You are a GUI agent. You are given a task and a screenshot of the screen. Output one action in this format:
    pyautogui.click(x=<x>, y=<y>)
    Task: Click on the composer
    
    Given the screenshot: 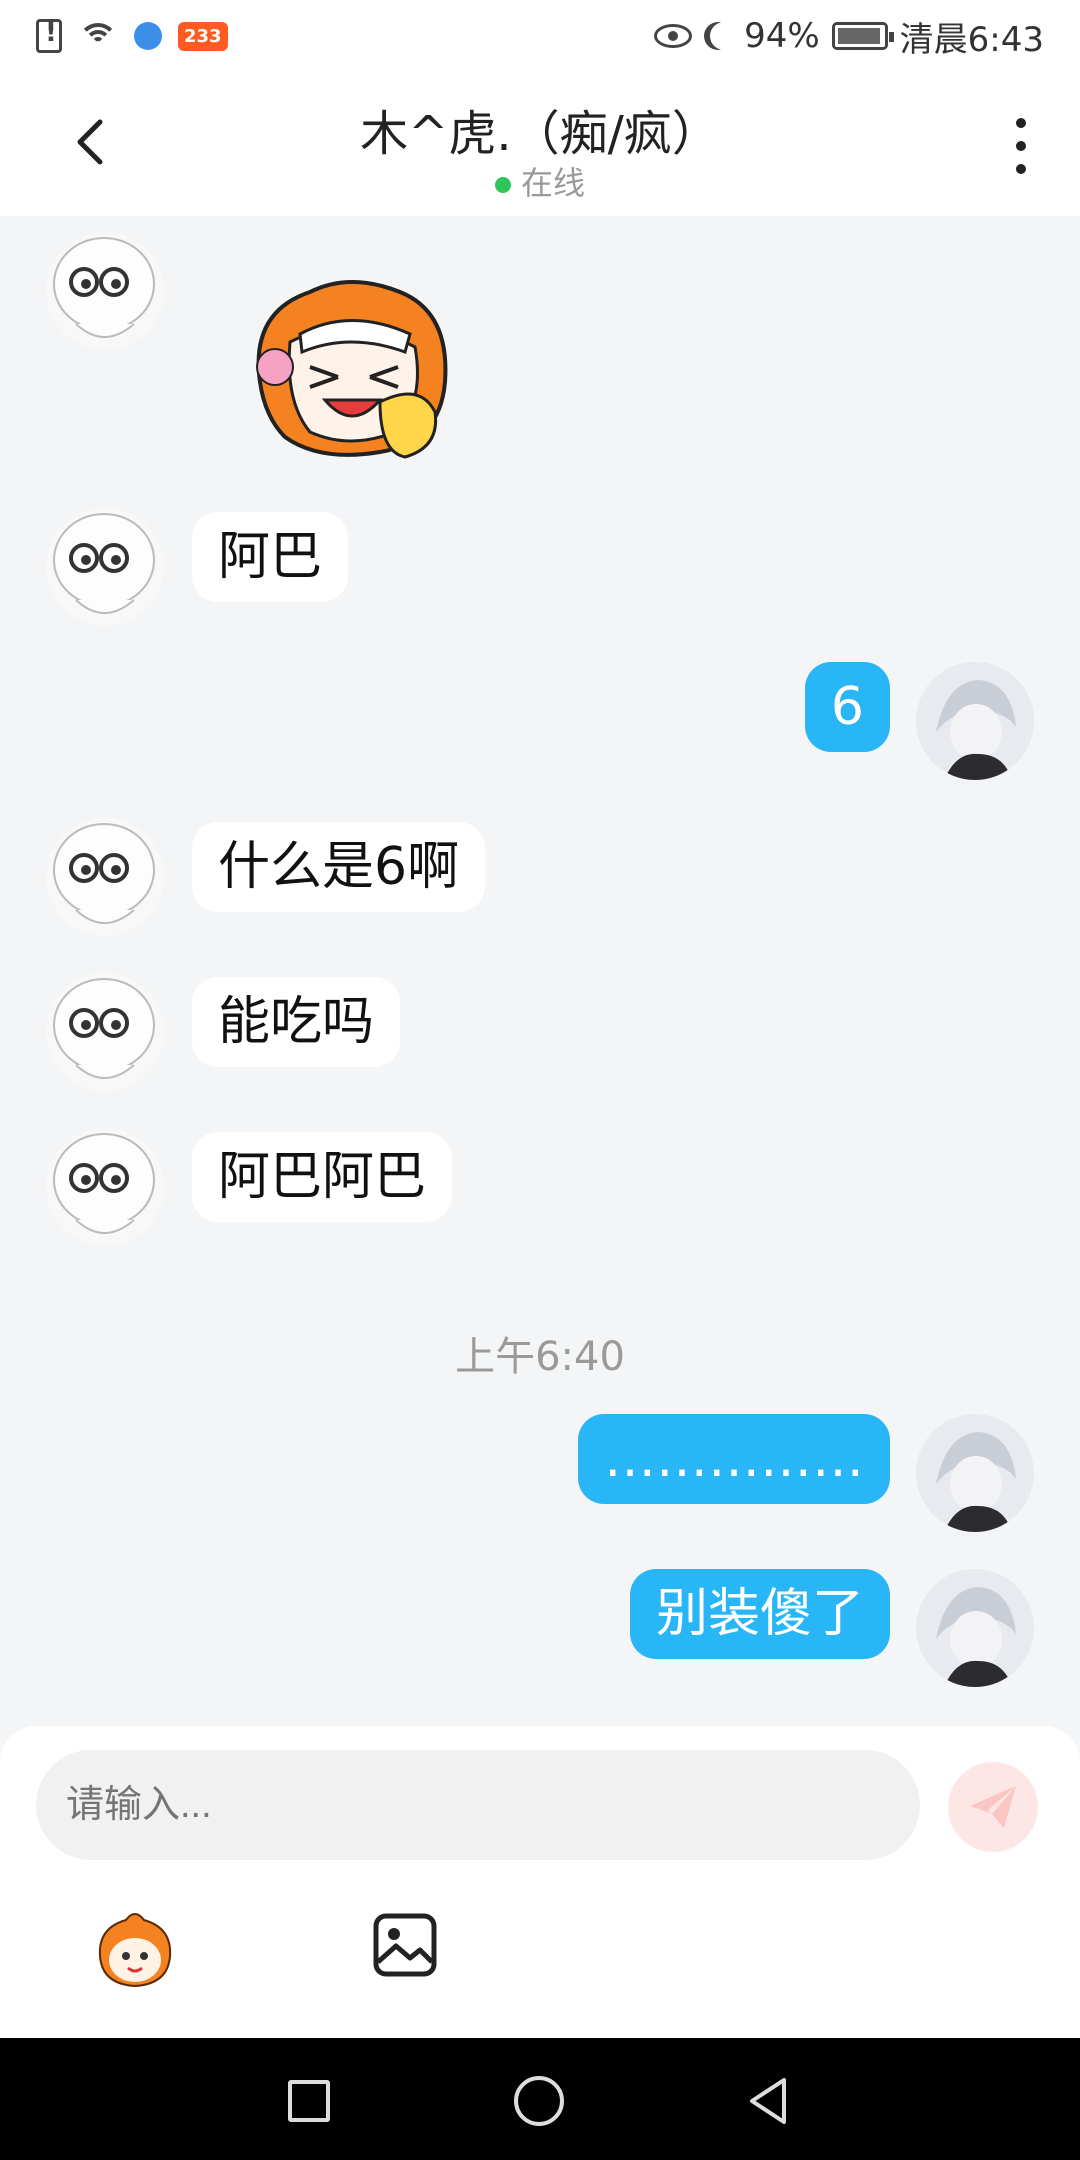 What is the action you would take?
    pyautogui.click(x=540, y=1882)
    